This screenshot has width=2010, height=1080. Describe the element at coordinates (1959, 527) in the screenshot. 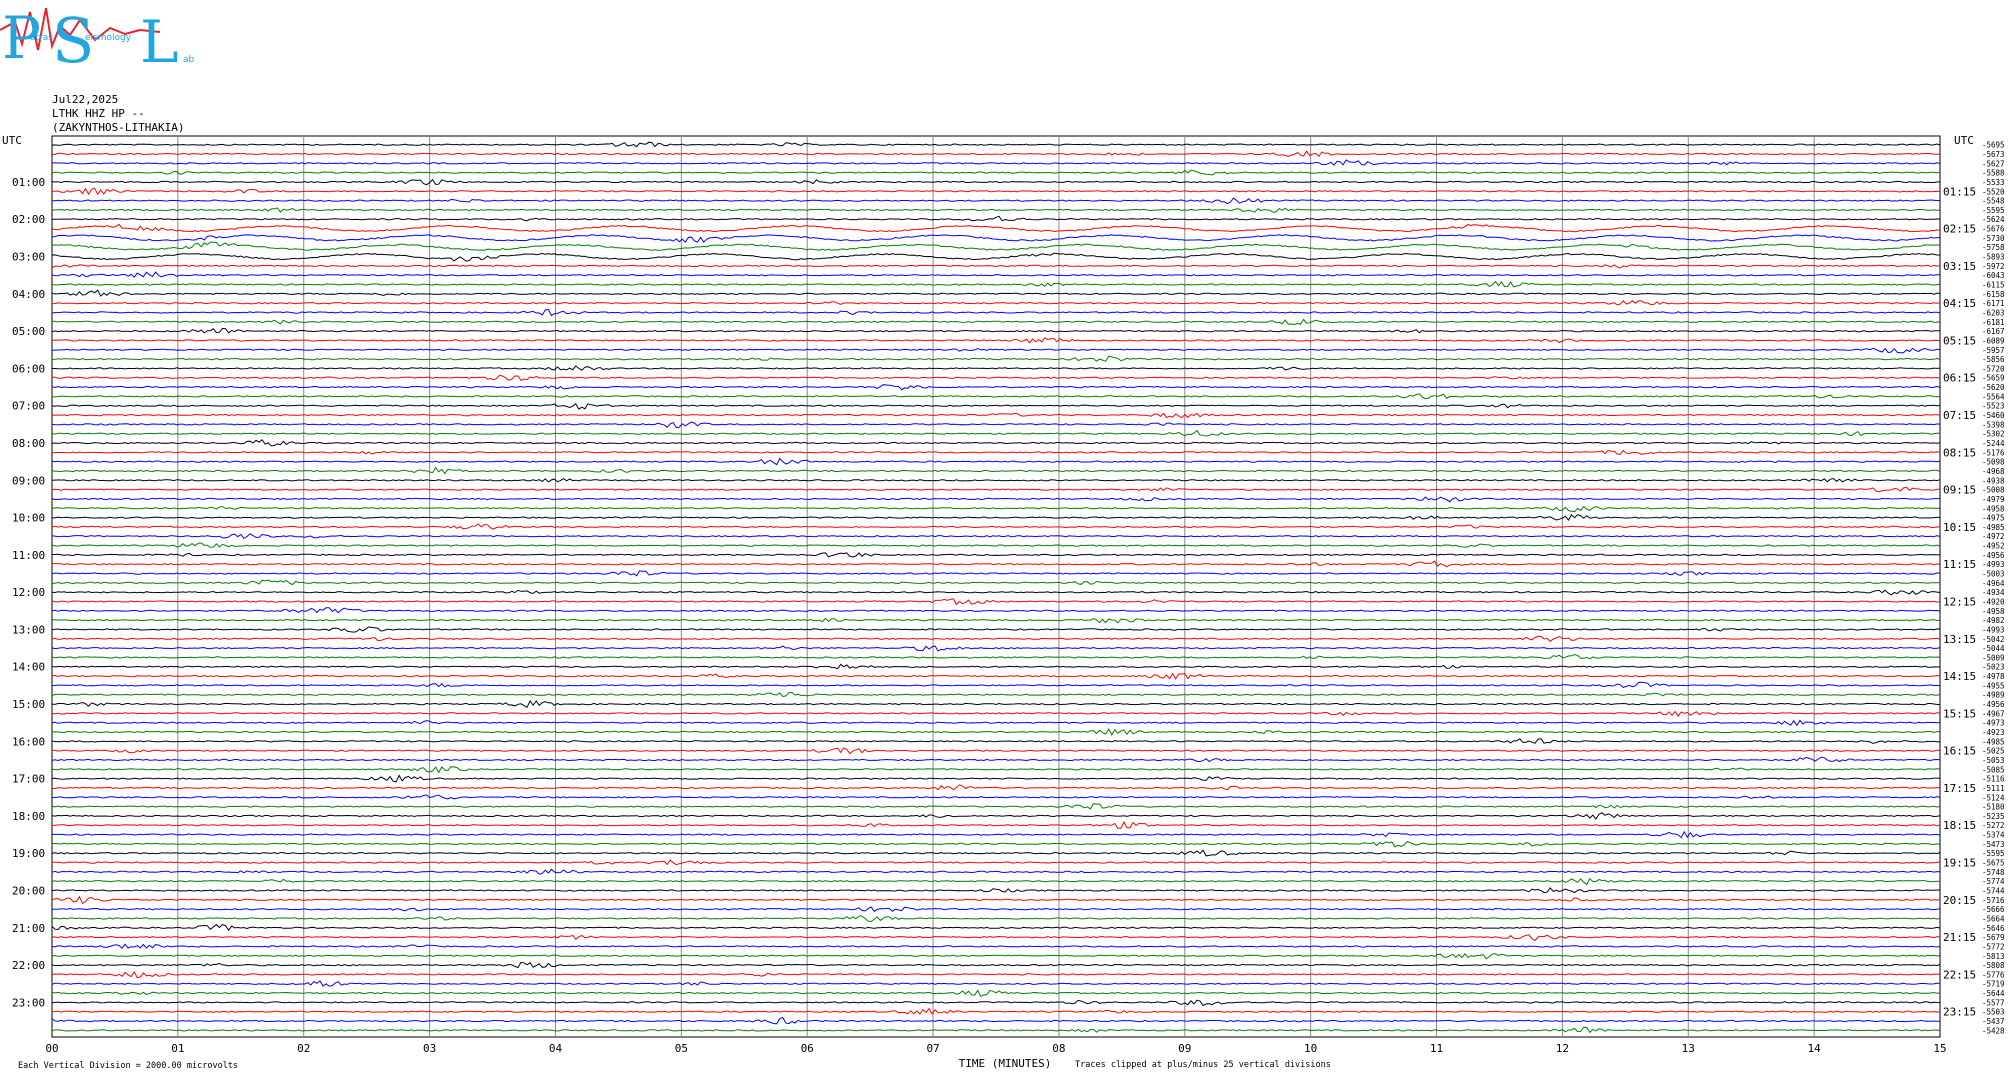

I see `right-time-label: 10:15` at that location.